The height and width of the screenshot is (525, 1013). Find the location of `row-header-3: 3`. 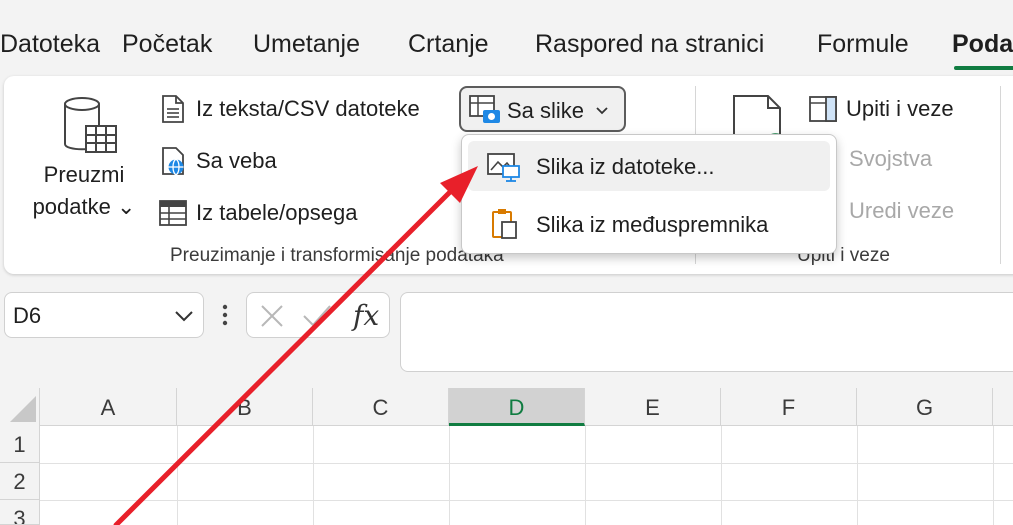

row-header-3: 3 is located at coordinates (20, 512).